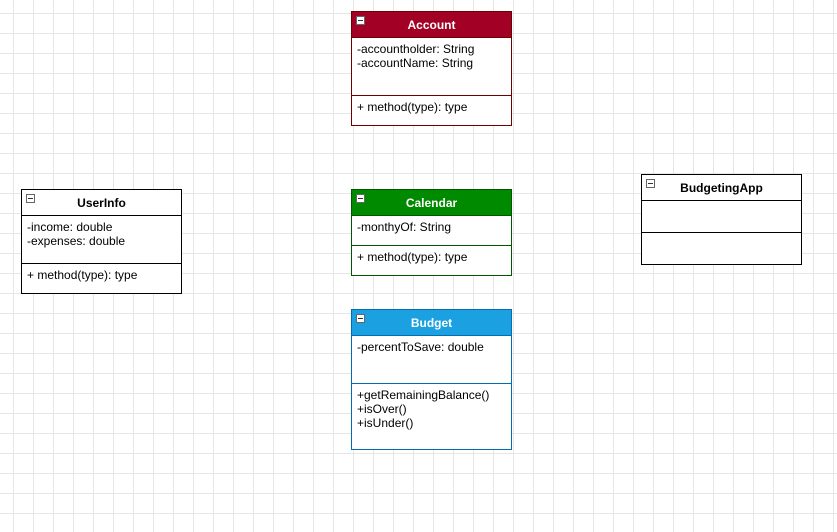  I want to click on attributes-section: -monthyOf: String, so click(431, 231).